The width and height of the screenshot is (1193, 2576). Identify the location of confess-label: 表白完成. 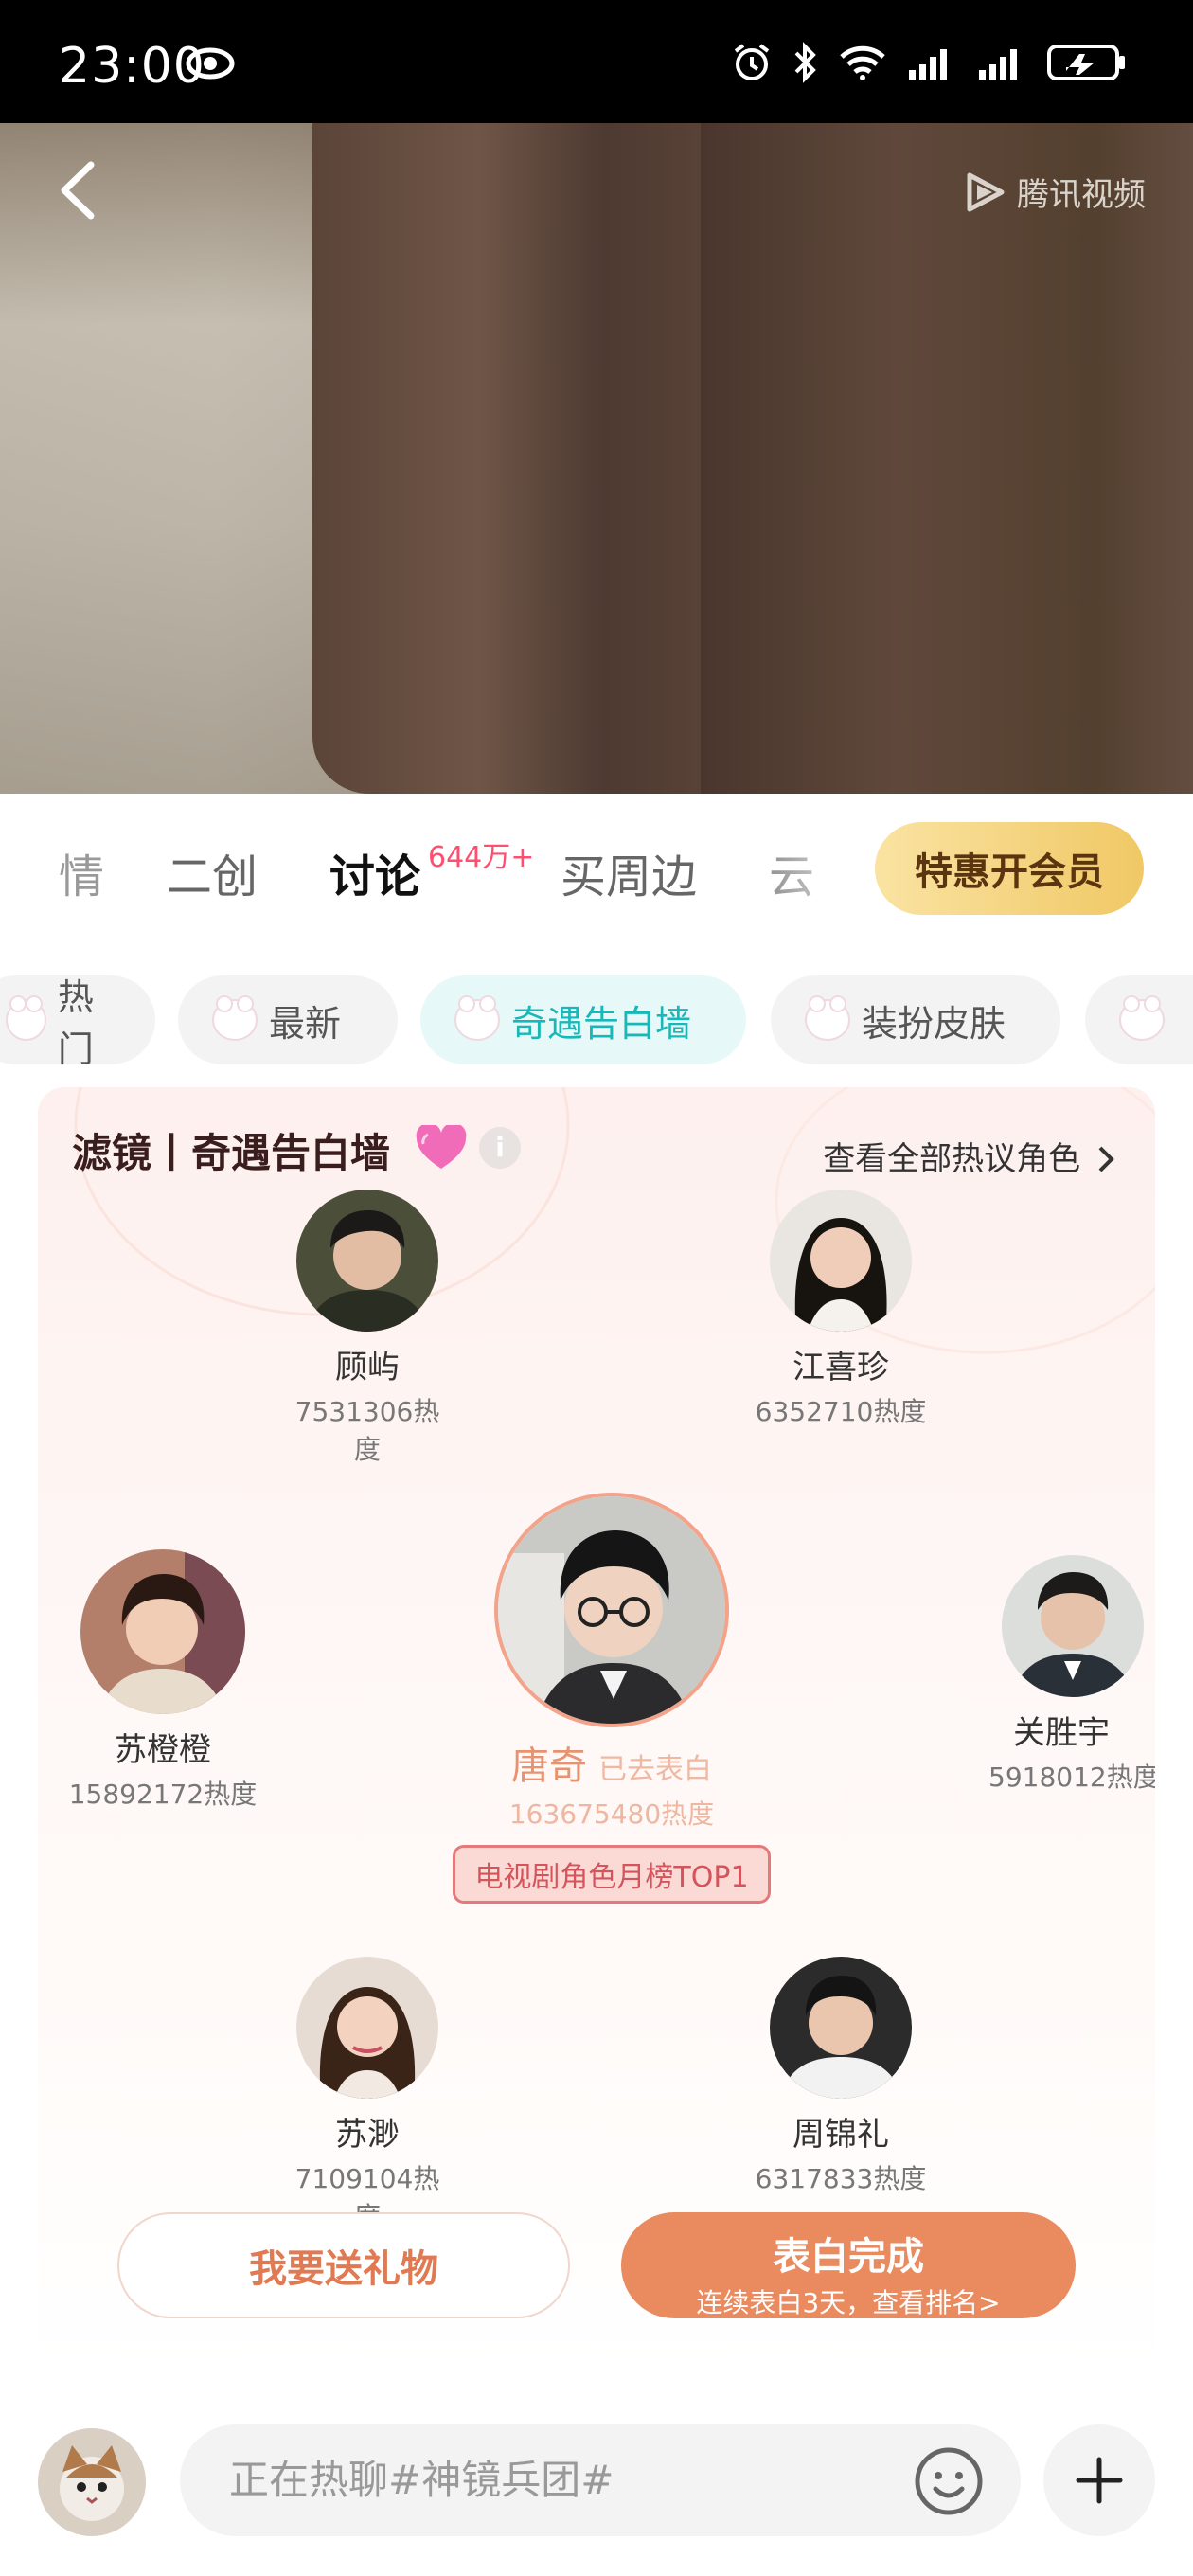
(848, 2257).